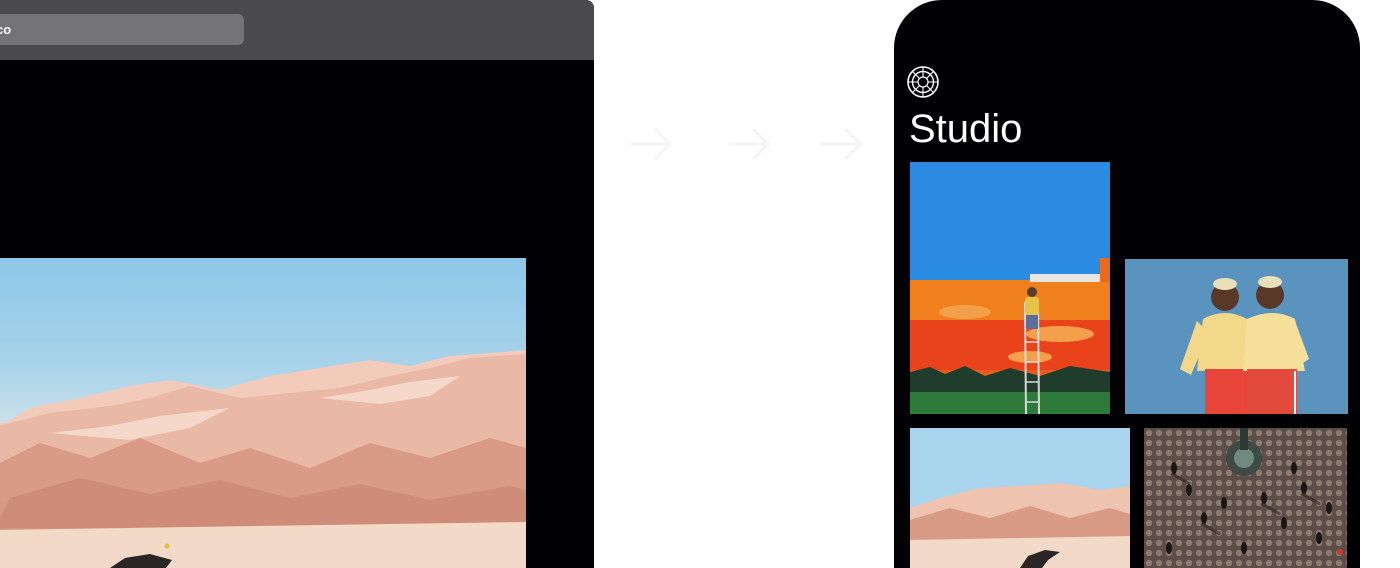 The width and height of the screenshot is (1400, 568). I want to click on browser-toolbar: co, so click(297, 30).